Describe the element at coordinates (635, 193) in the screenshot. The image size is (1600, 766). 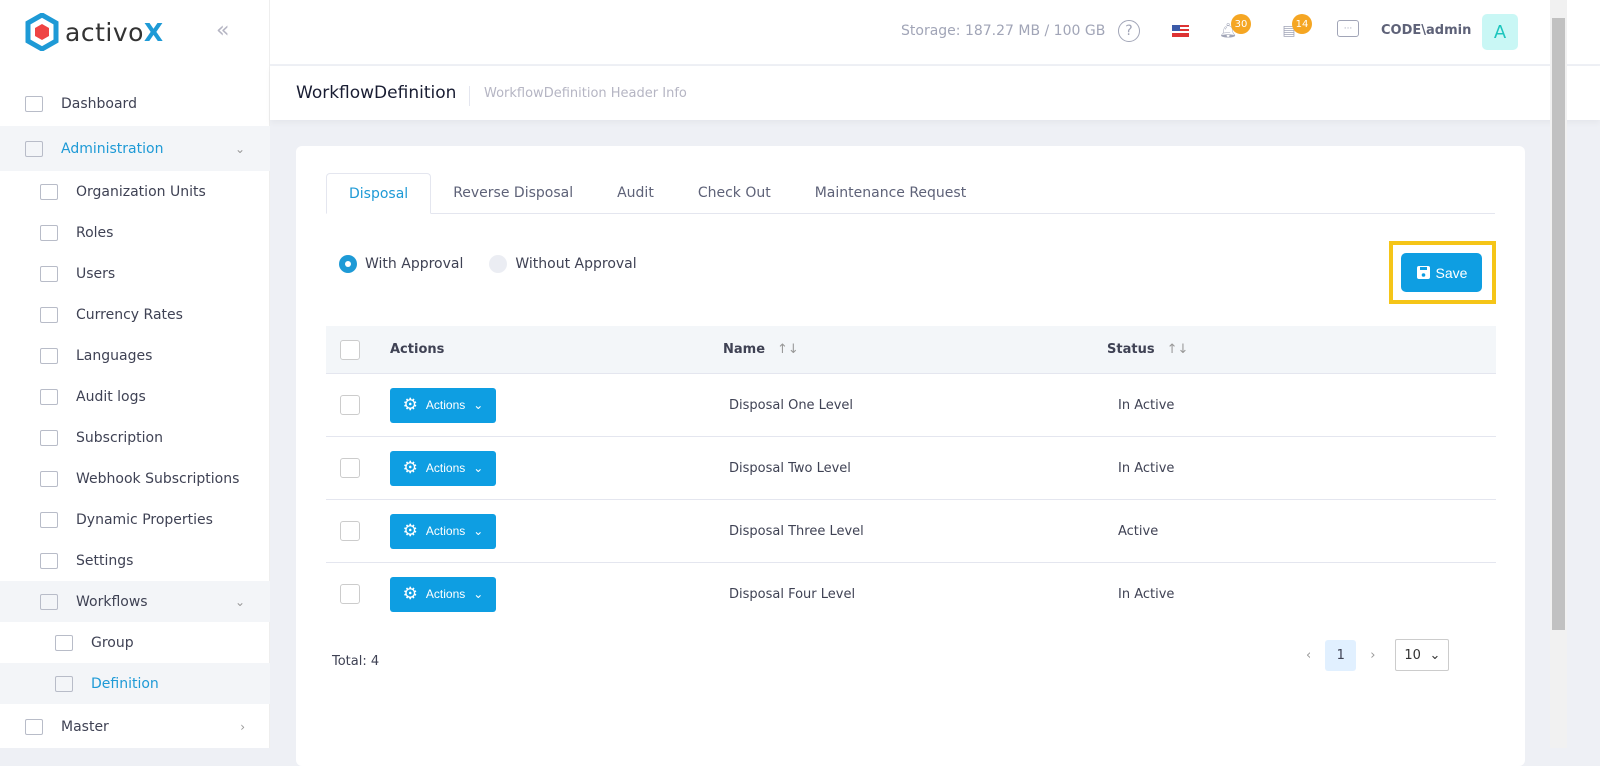
I see `tab-audit: Audit` at that location.